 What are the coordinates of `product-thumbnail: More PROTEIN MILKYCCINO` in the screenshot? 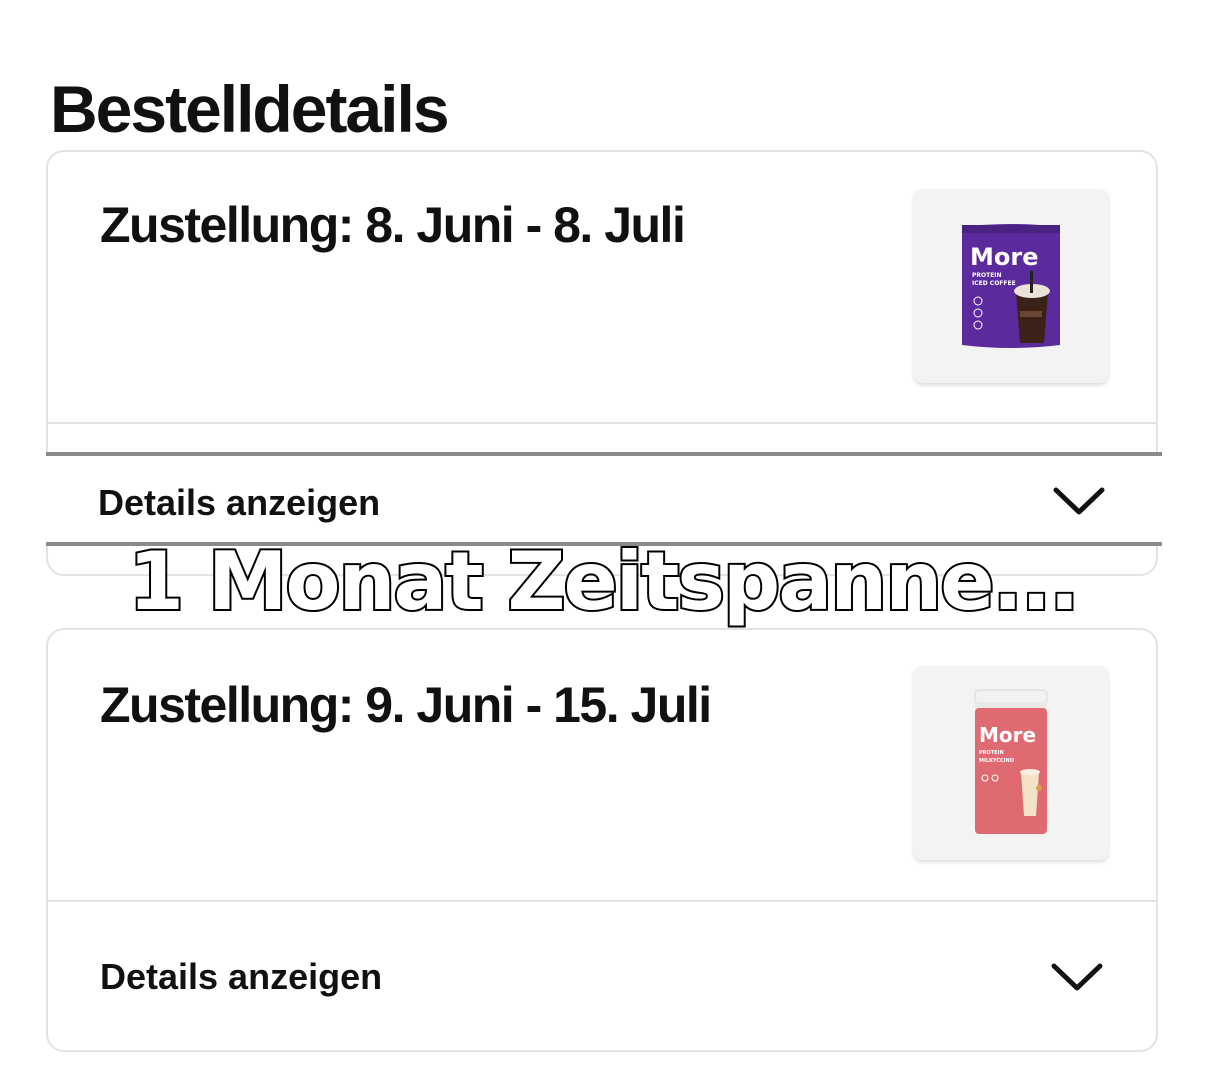 It's located at (1011, 763).